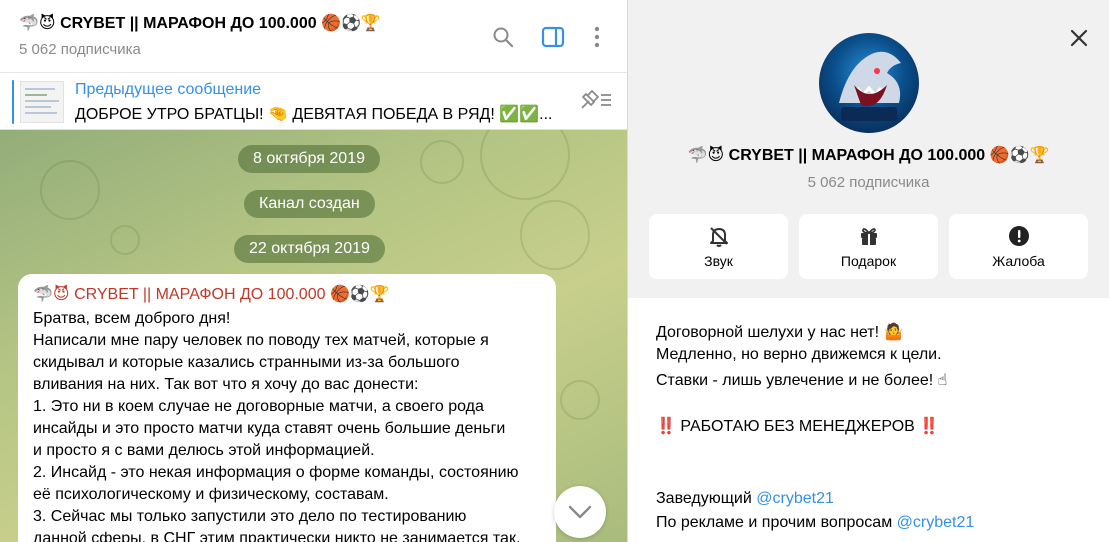  I want to click on more-vertical-icon, so click(597, 37).